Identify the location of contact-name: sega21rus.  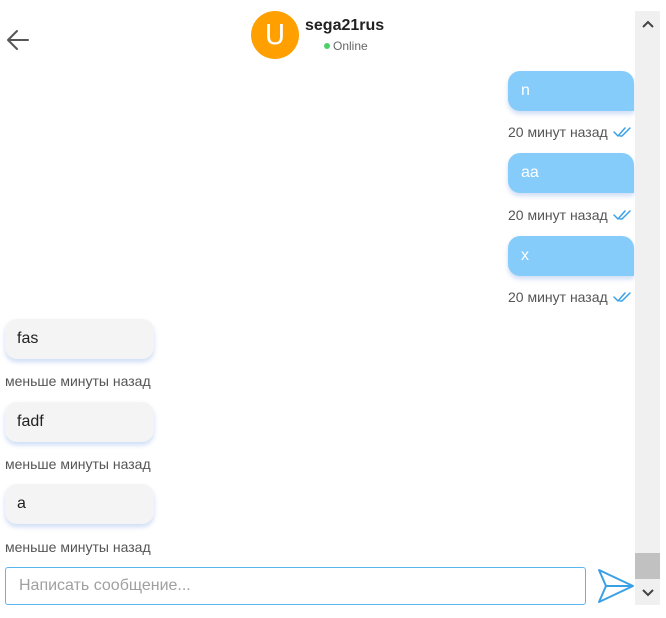
(345, 25).